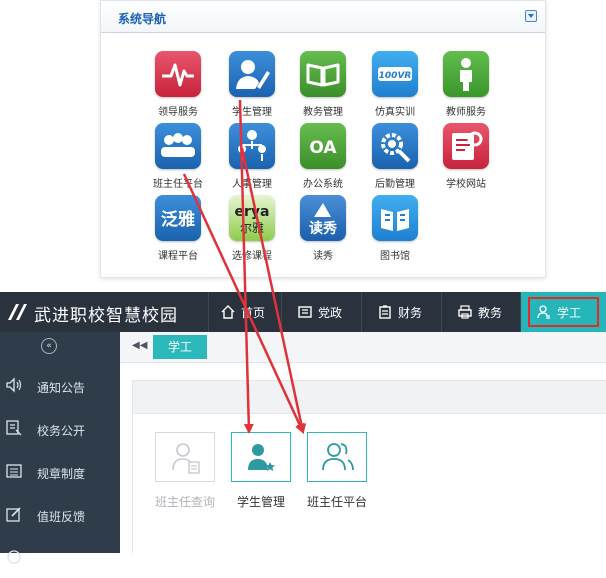 This screenshot has height=578, width=606. What do you see at coordinates (395, 256) in the screenshot?
I see `app-label: 图书馆` at bounding box center [395, 256].